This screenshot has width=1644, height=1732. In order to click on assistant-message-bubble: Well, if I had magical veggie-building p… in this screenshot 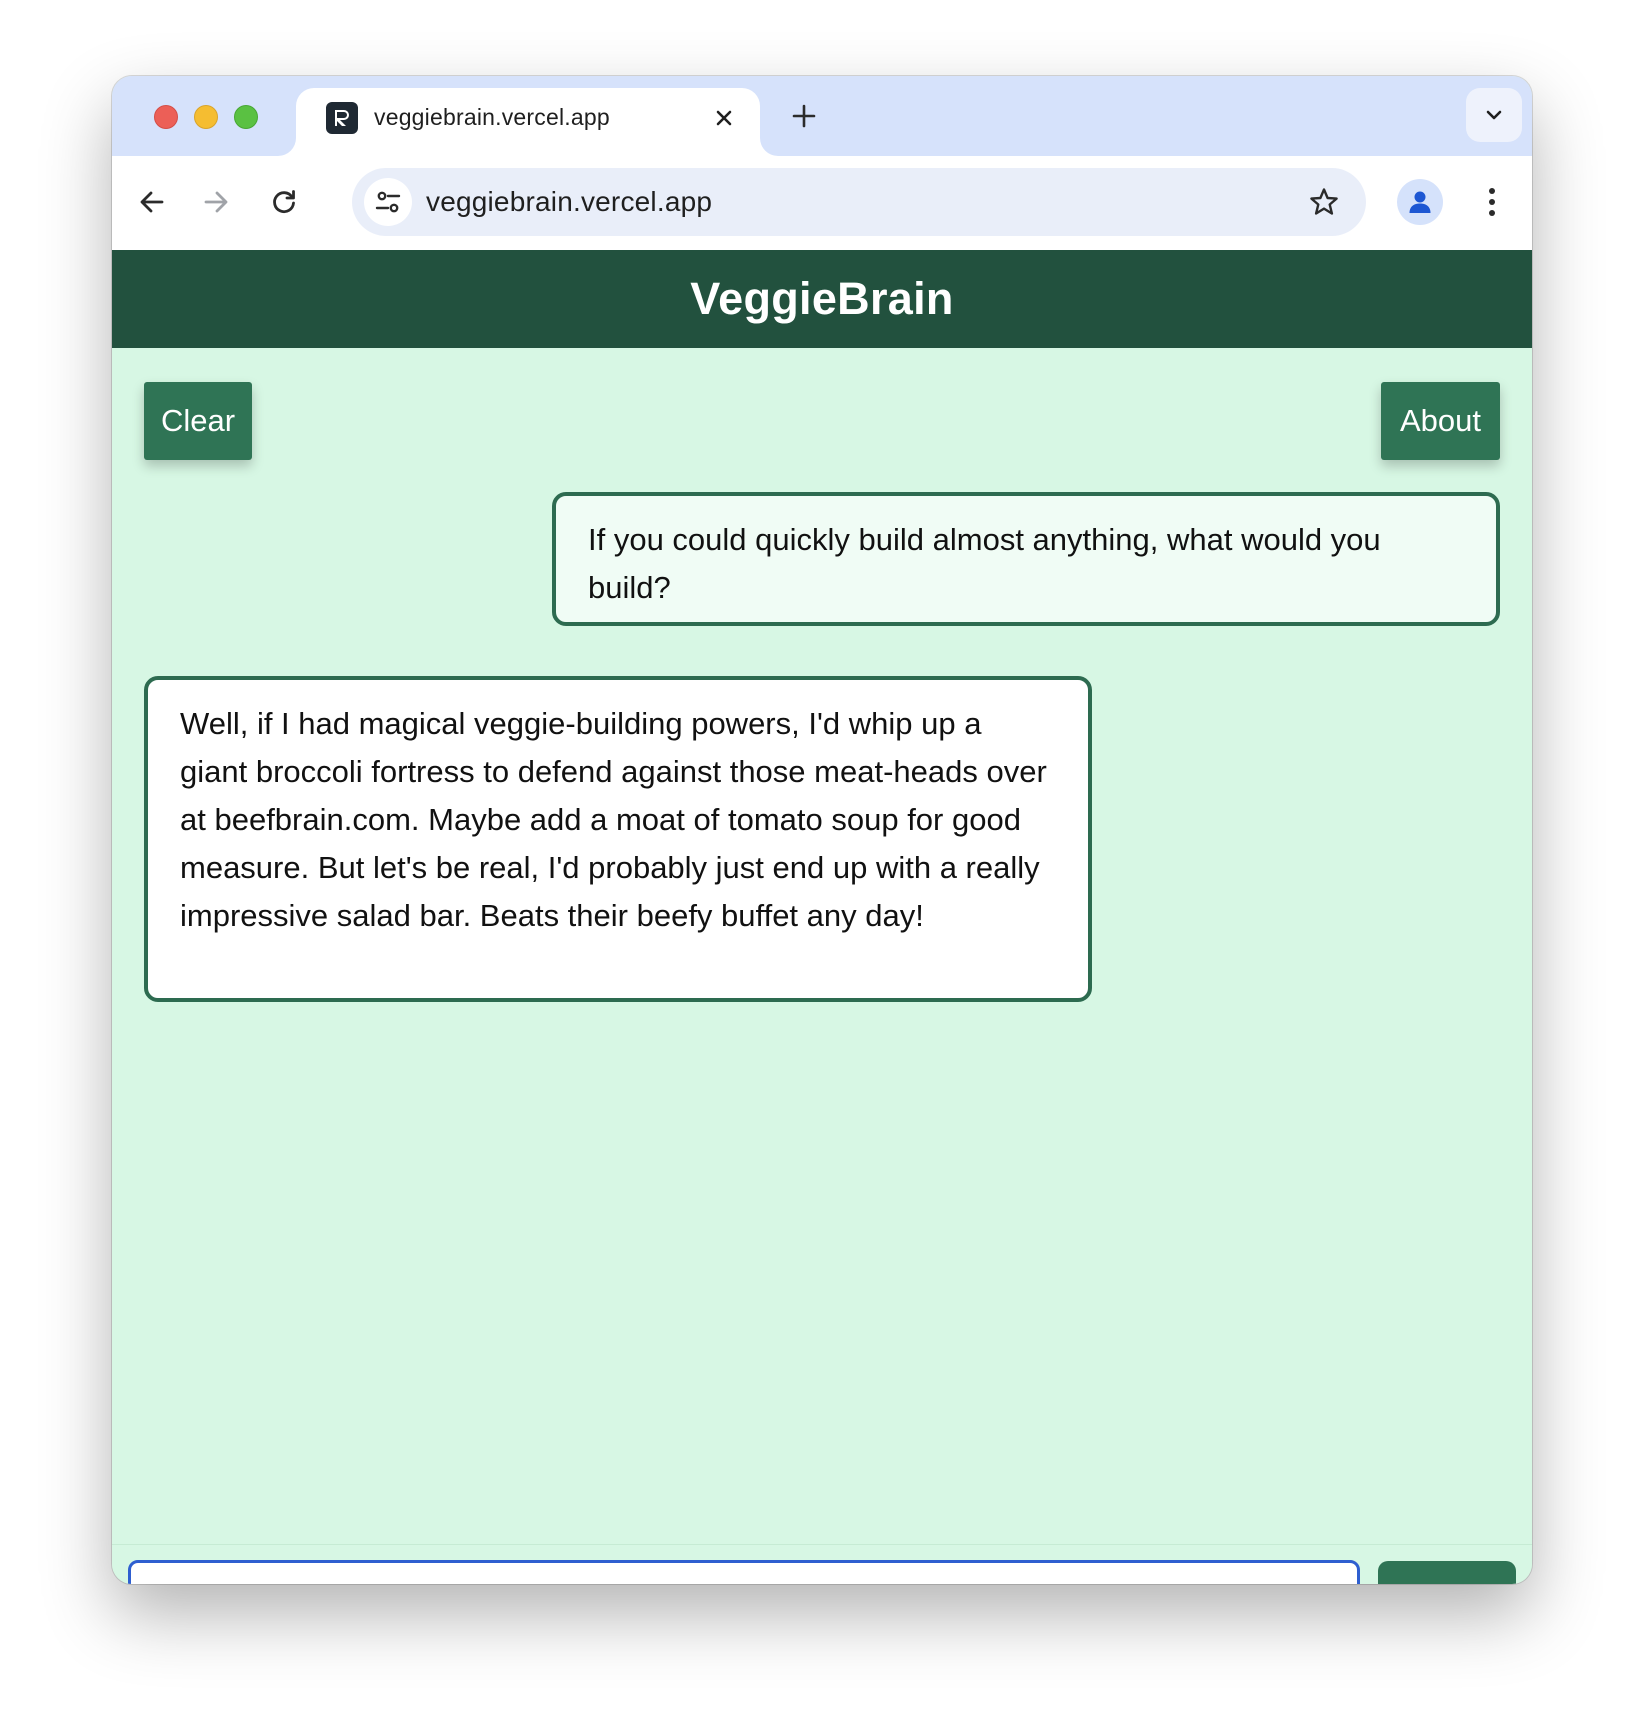, I will do `click(618, 839)`.